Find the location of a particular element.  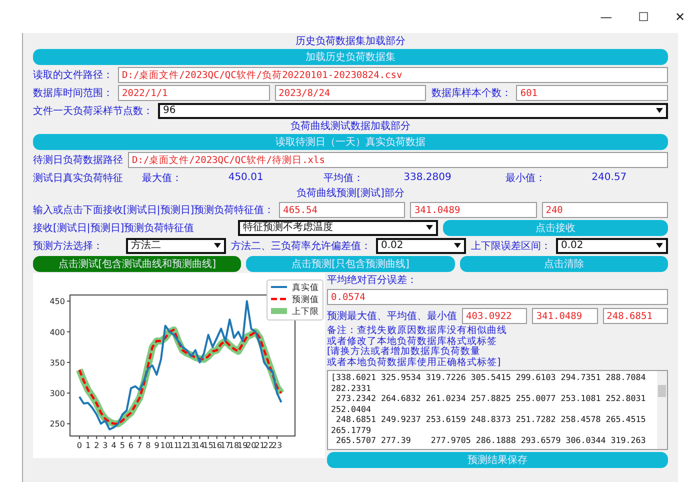

y-tick: 450 is located at coordinates (60, 301).